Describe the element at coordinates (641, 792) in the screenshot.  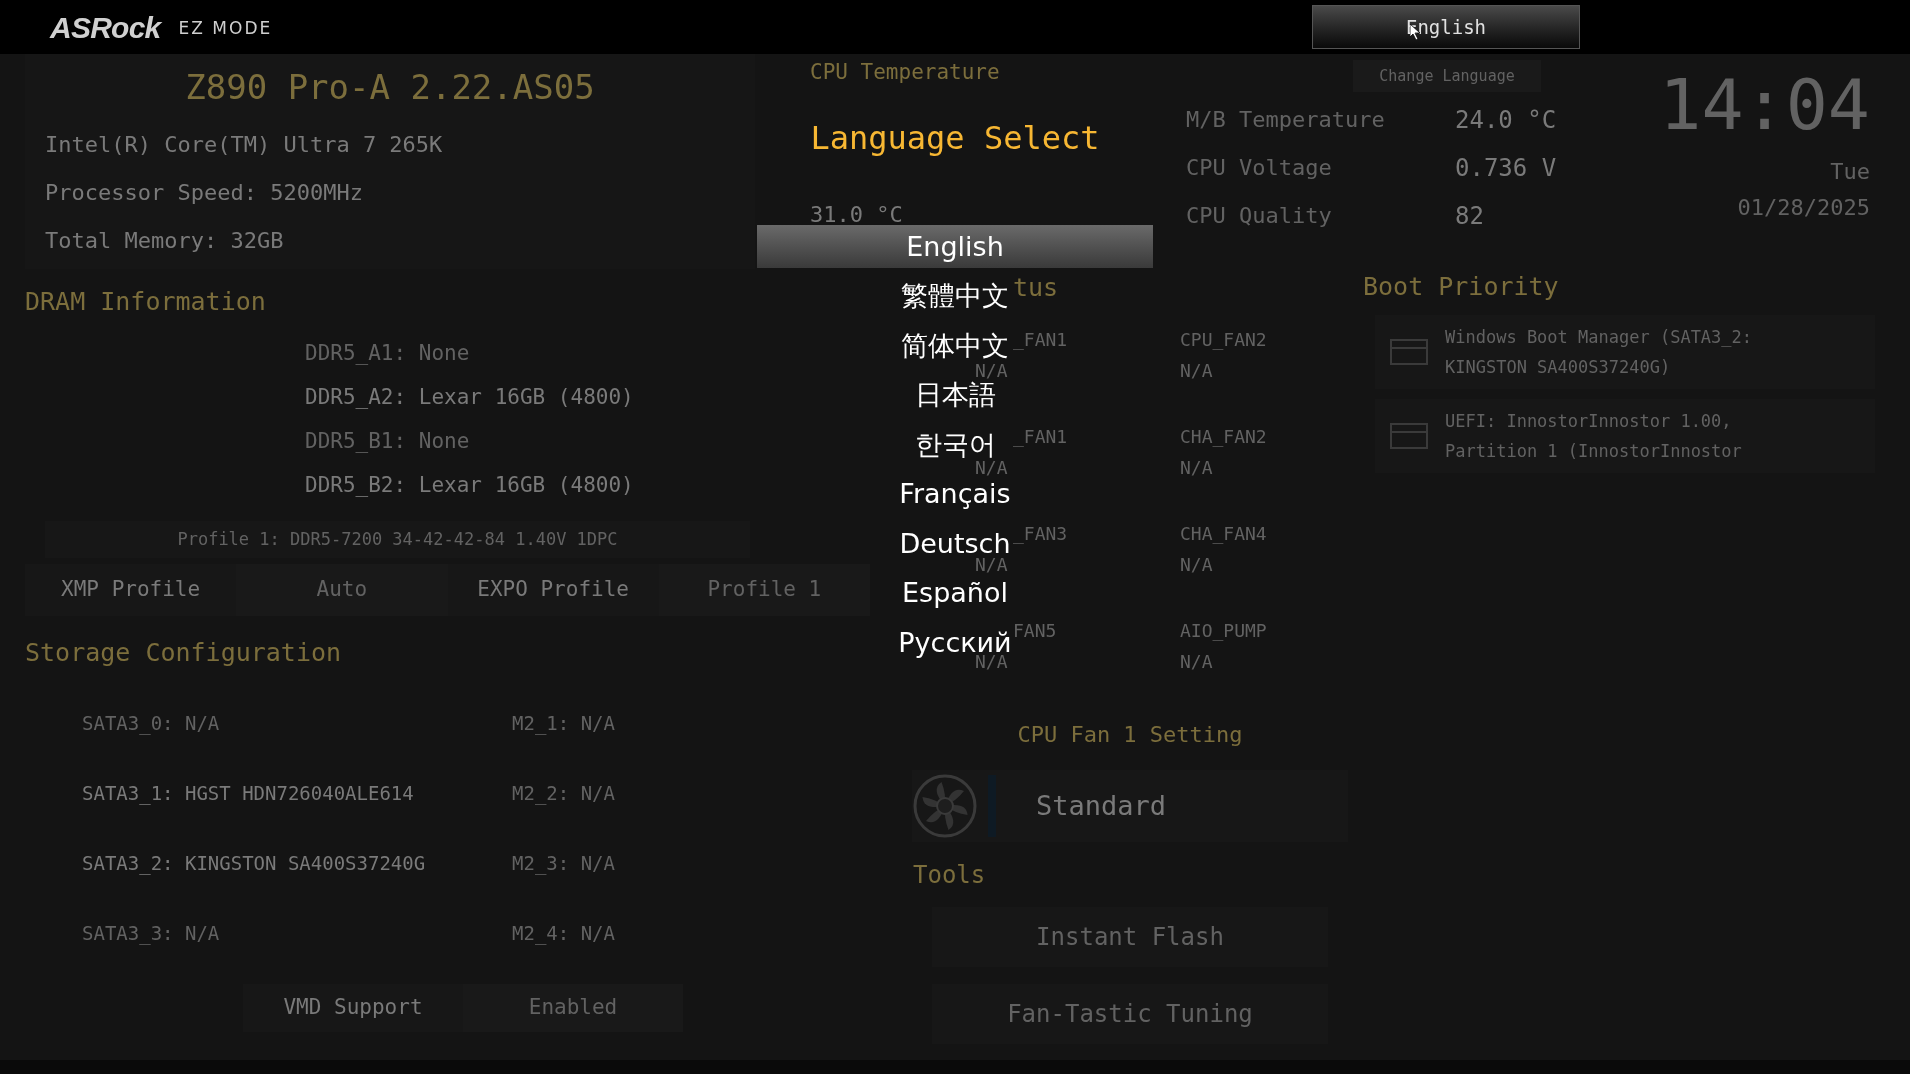
I see `m2-slot: M2_2: N/A` at that location.